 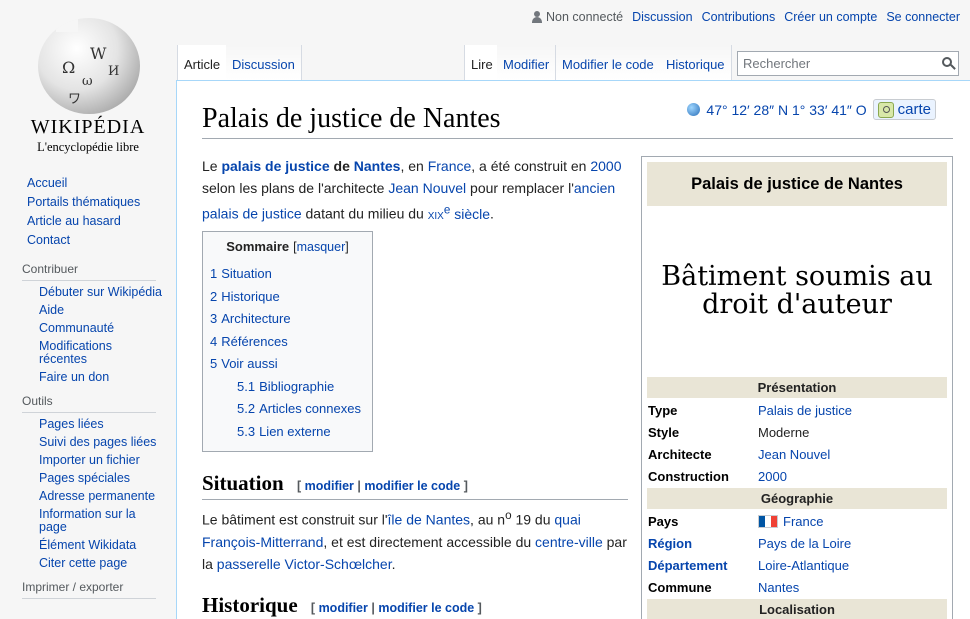 I want to click on sidebar-item-modifications-recentes: Modifications récentes, so click(x=75, y=352).